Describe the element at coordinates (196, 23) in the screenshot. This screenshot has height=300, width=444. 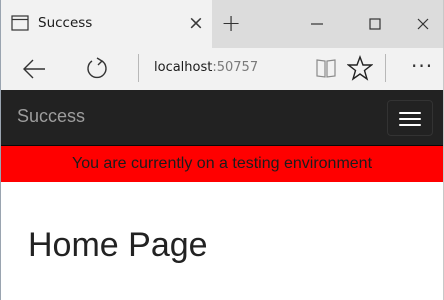
I see `close-tab-icon: ×` at that location.